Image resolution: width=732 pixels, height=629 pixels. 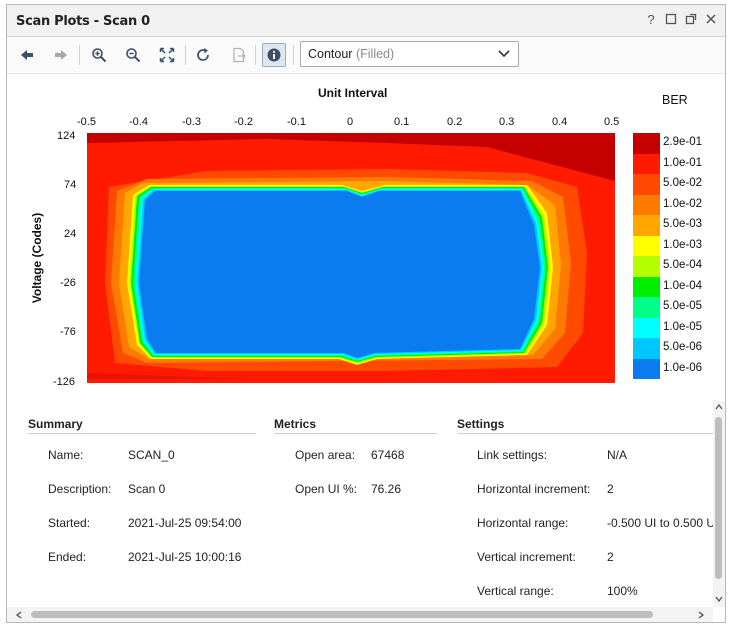 What do you see at coordinates (353, 93) in the screenshot?
I see `plot-title: Unit Interval` at bounding box center [353, 93].